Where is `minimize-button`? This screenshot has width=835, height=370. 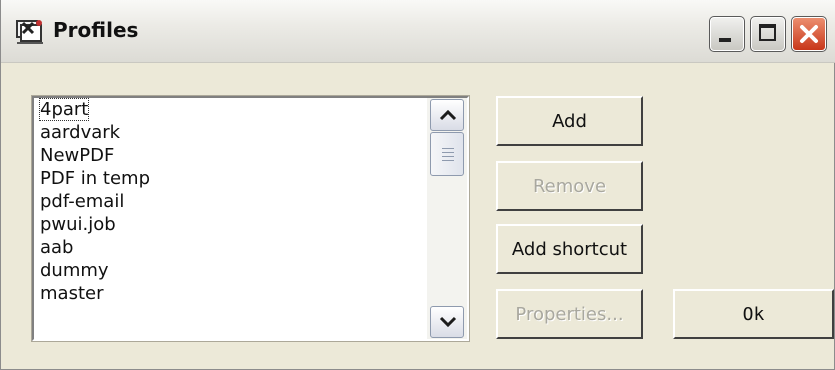
minimize-button is located at coordinates (727, 34).